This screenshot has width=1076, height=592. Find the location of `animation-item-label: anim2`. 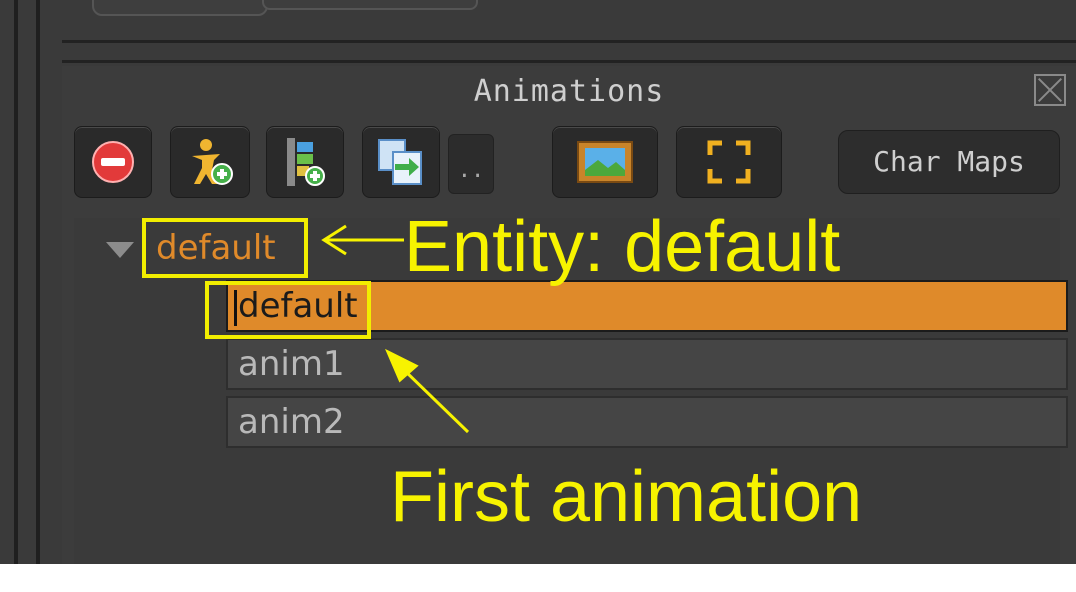

animation-item-label: anim2 is located at coordinates (291, 422).